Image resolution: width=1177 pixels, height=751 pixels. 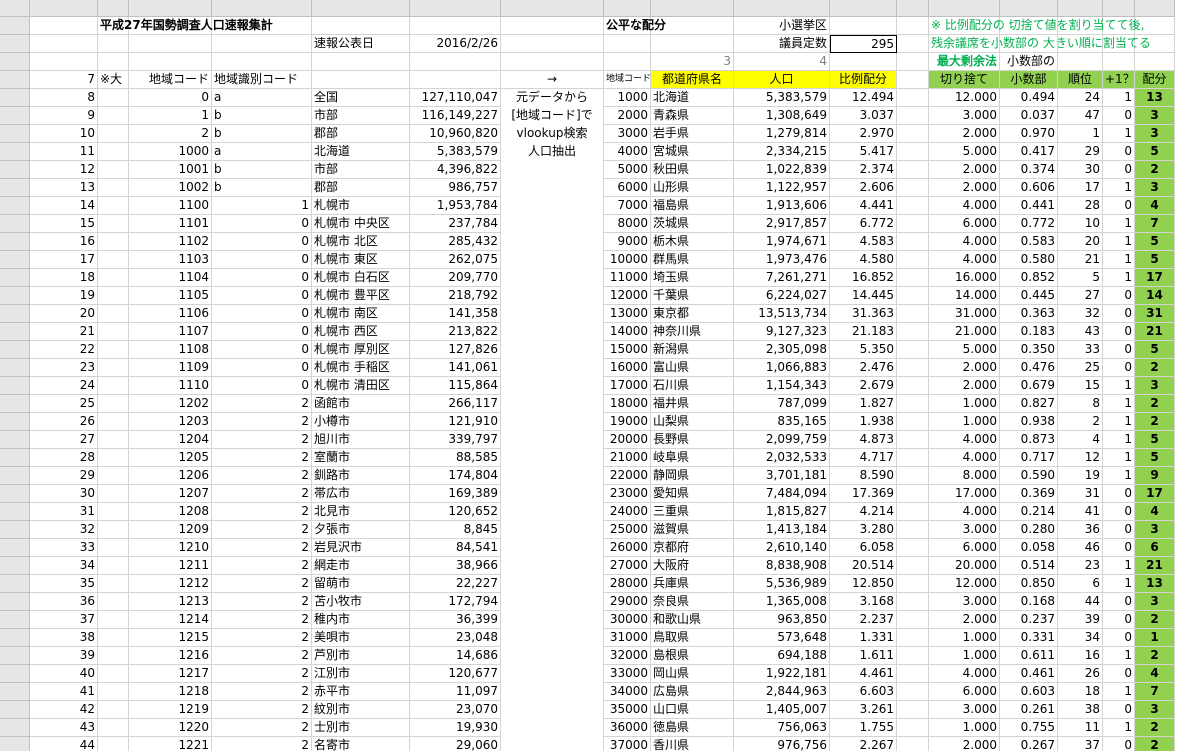 I want to click on cell-E31: 網走市, so click(x=361, y=566).